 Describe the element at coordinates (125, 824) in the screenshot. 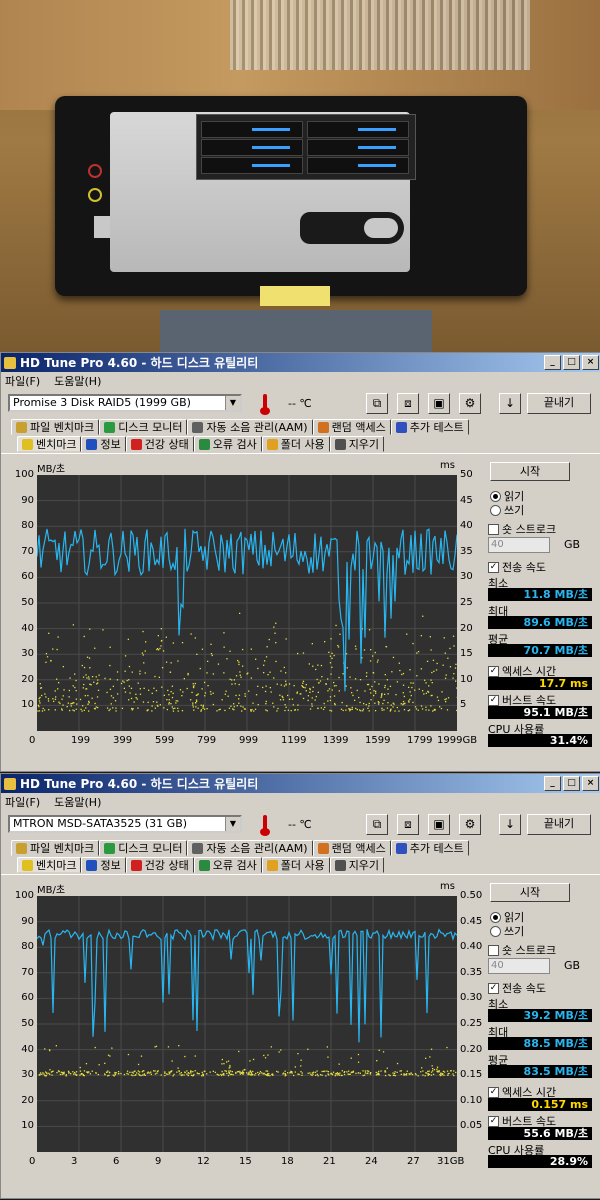

I see `drive-select: MTRON MSD-SATA3525 (31 GB) ▼` at that location.